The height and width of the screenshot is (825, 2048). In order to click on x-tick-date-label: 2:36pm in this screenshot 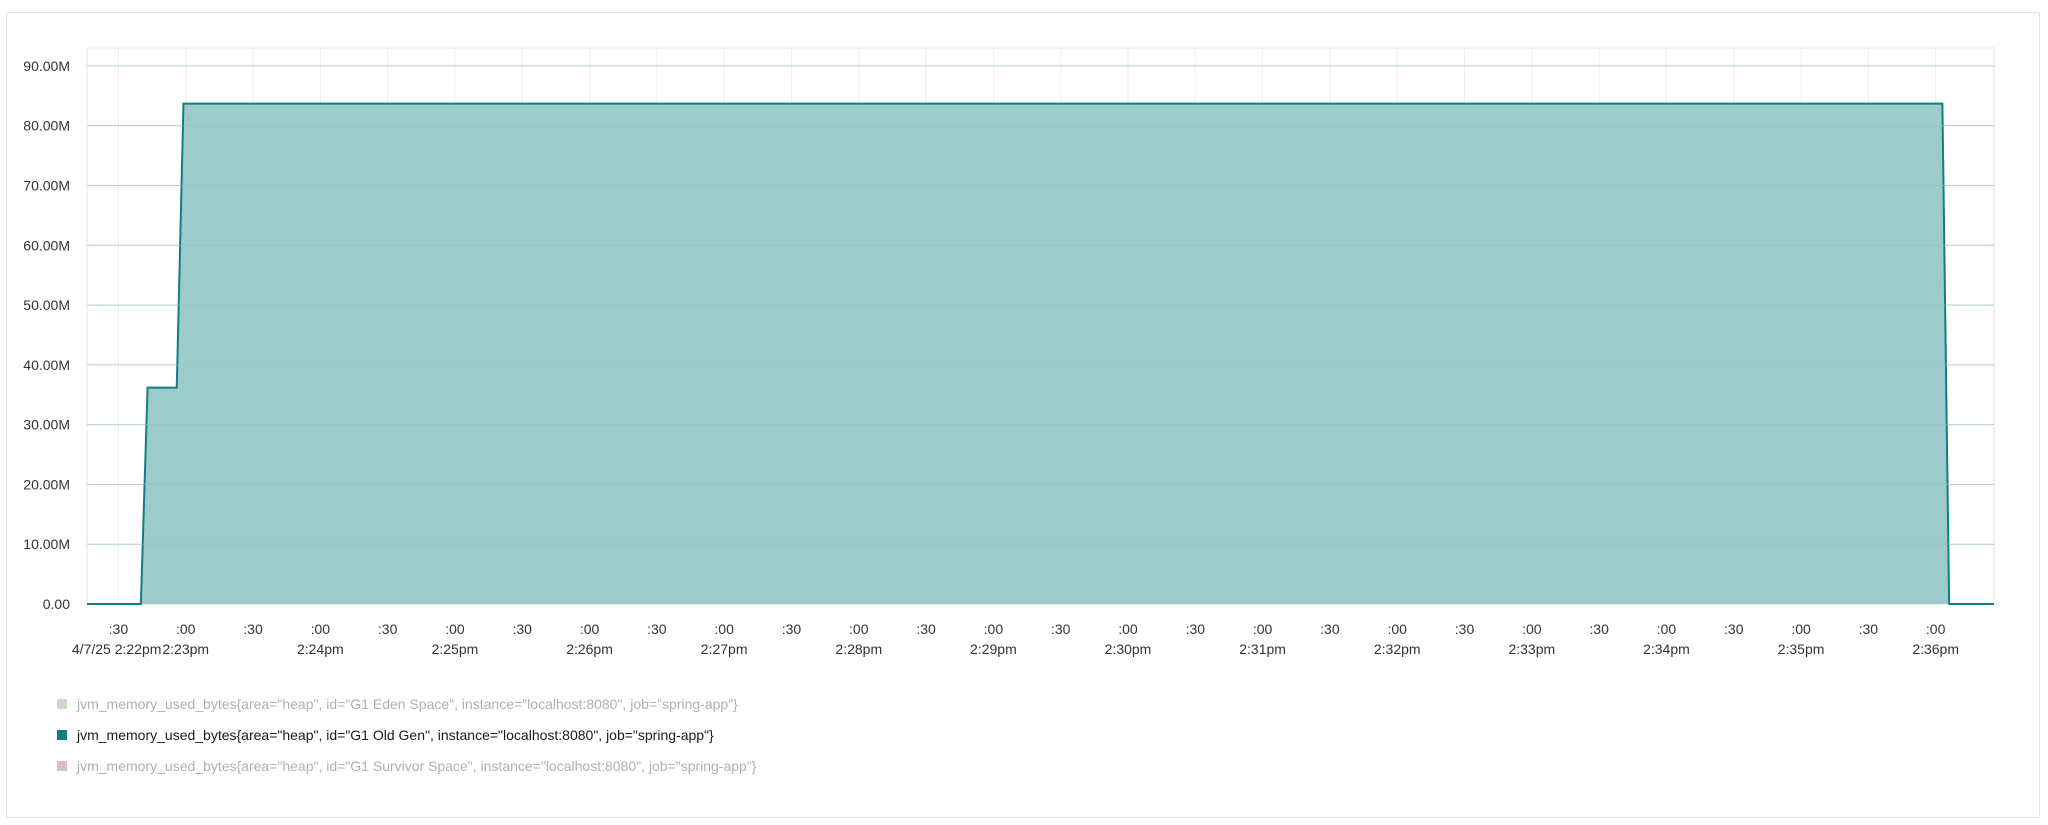, I will do `click(1935, 649)`.